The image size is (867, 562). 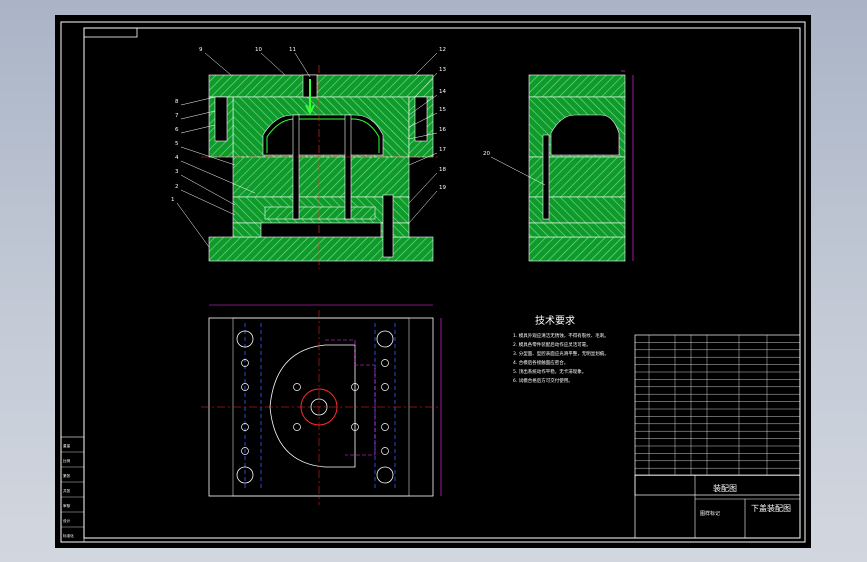 I want to click on bom-rows, so click(x=717, y=405).